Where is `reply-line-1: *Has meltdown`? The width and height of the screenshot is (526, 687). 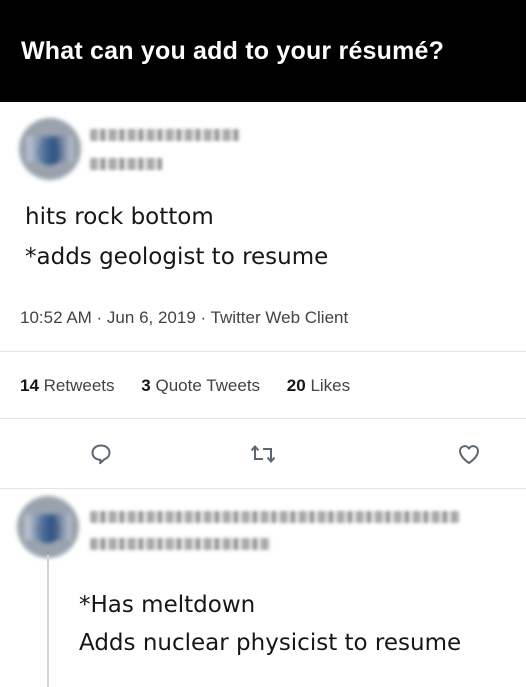 reply-line-1: *Has meltdown is located at coordinates (167, 605).